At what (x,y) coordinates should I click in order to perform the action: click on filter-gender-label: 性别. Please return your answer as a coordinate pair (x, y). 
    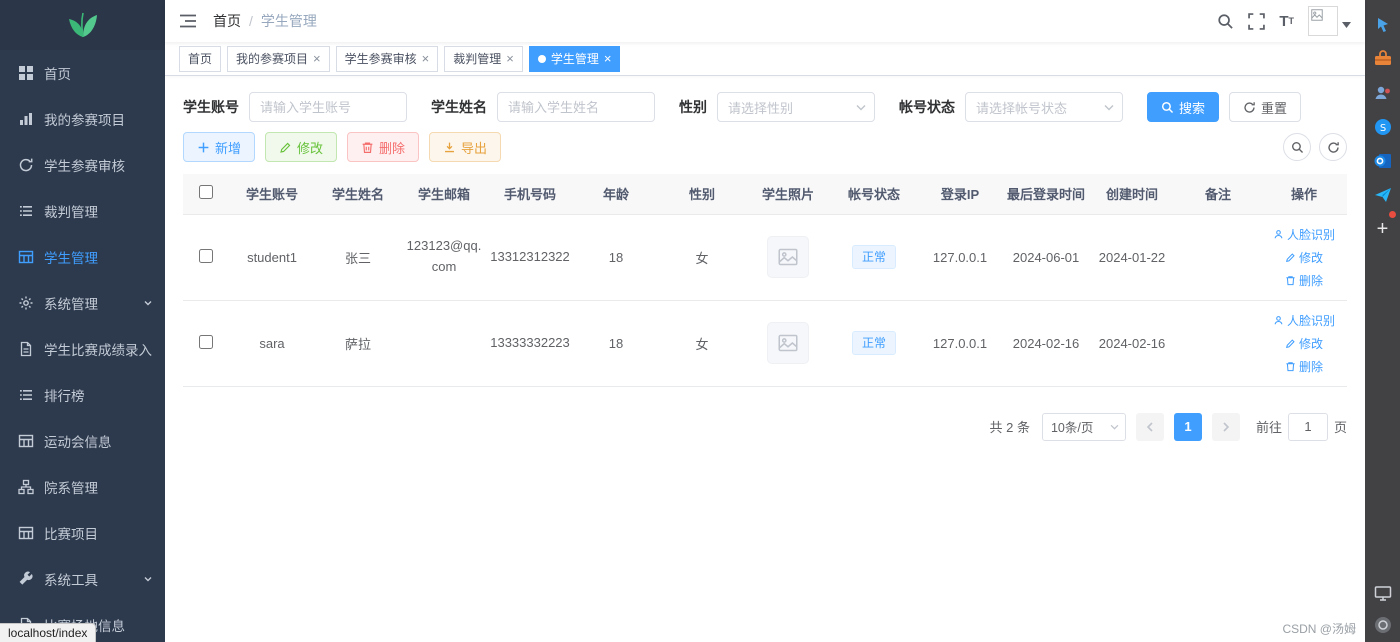
    Looking at the image, I should click on (693, 107).